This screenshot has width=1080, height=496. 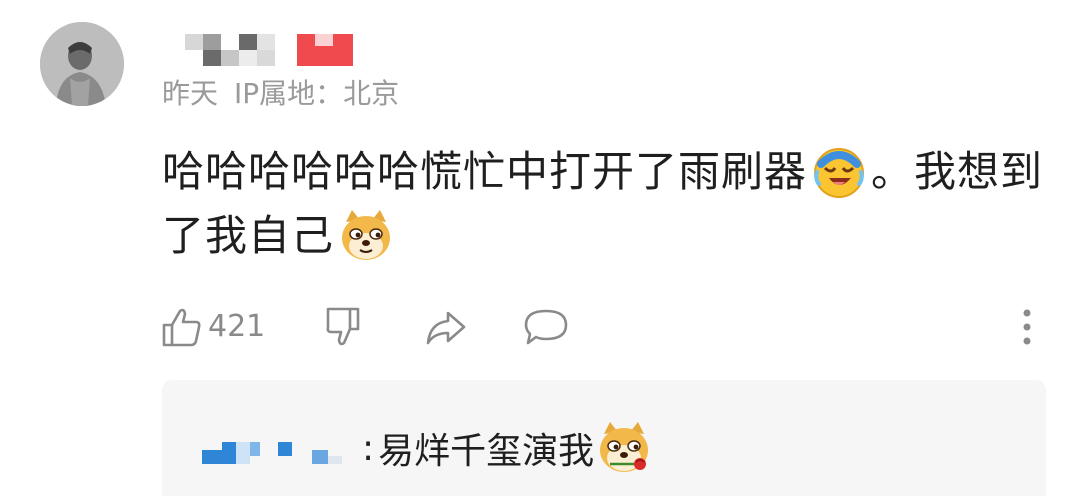 I want to click on comment-line-1: 哈哈哈哈哈哈慌忙中打开了雨刷器 。我想到, so click(x=602, y=172).